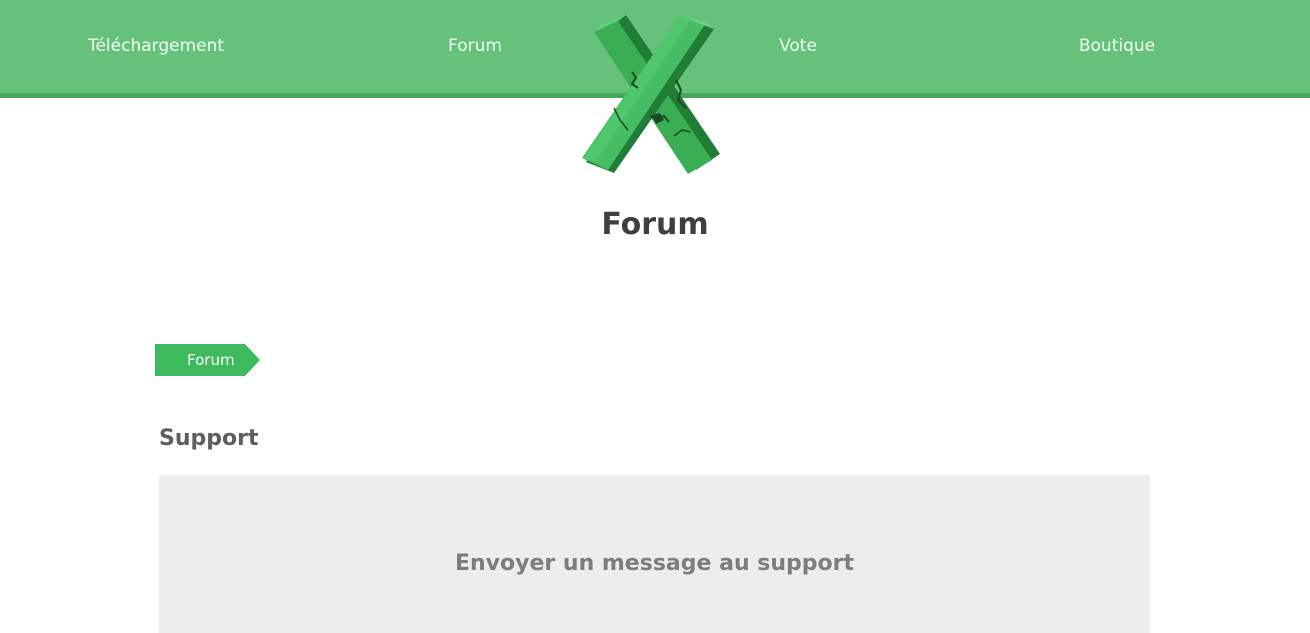 The height and width of the screenshot is (633, 1310). I want to click on nav-link-boutique: Boutique, so click(1117, 46).